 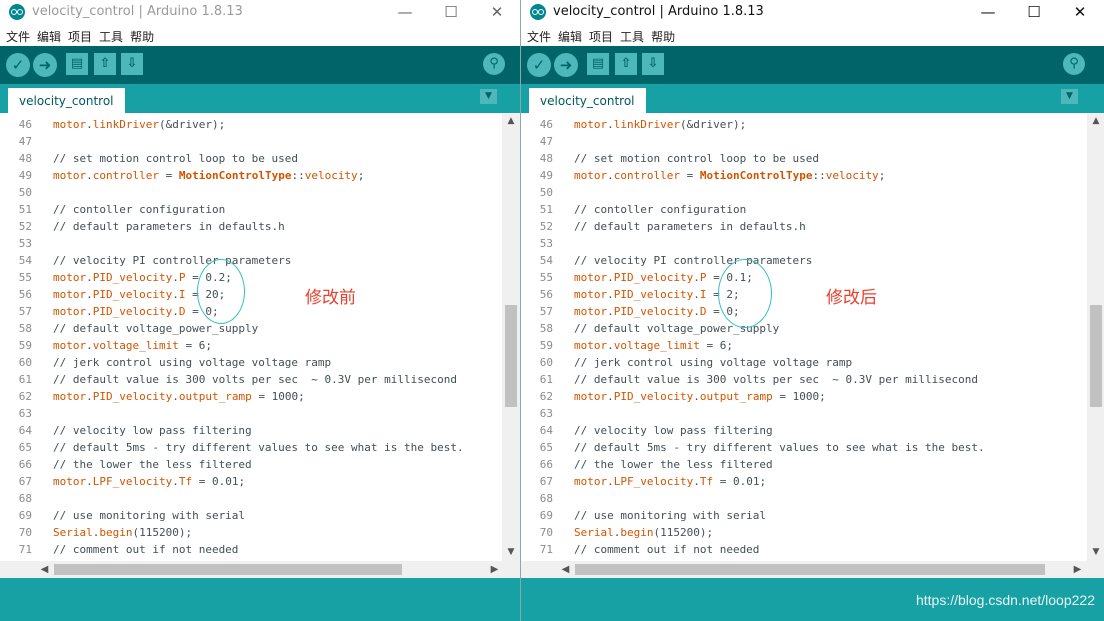 I want to click on title-bar: velocity_control | Arduino 1.8.13 — ☐ ✕, so click(x=260, y=13).